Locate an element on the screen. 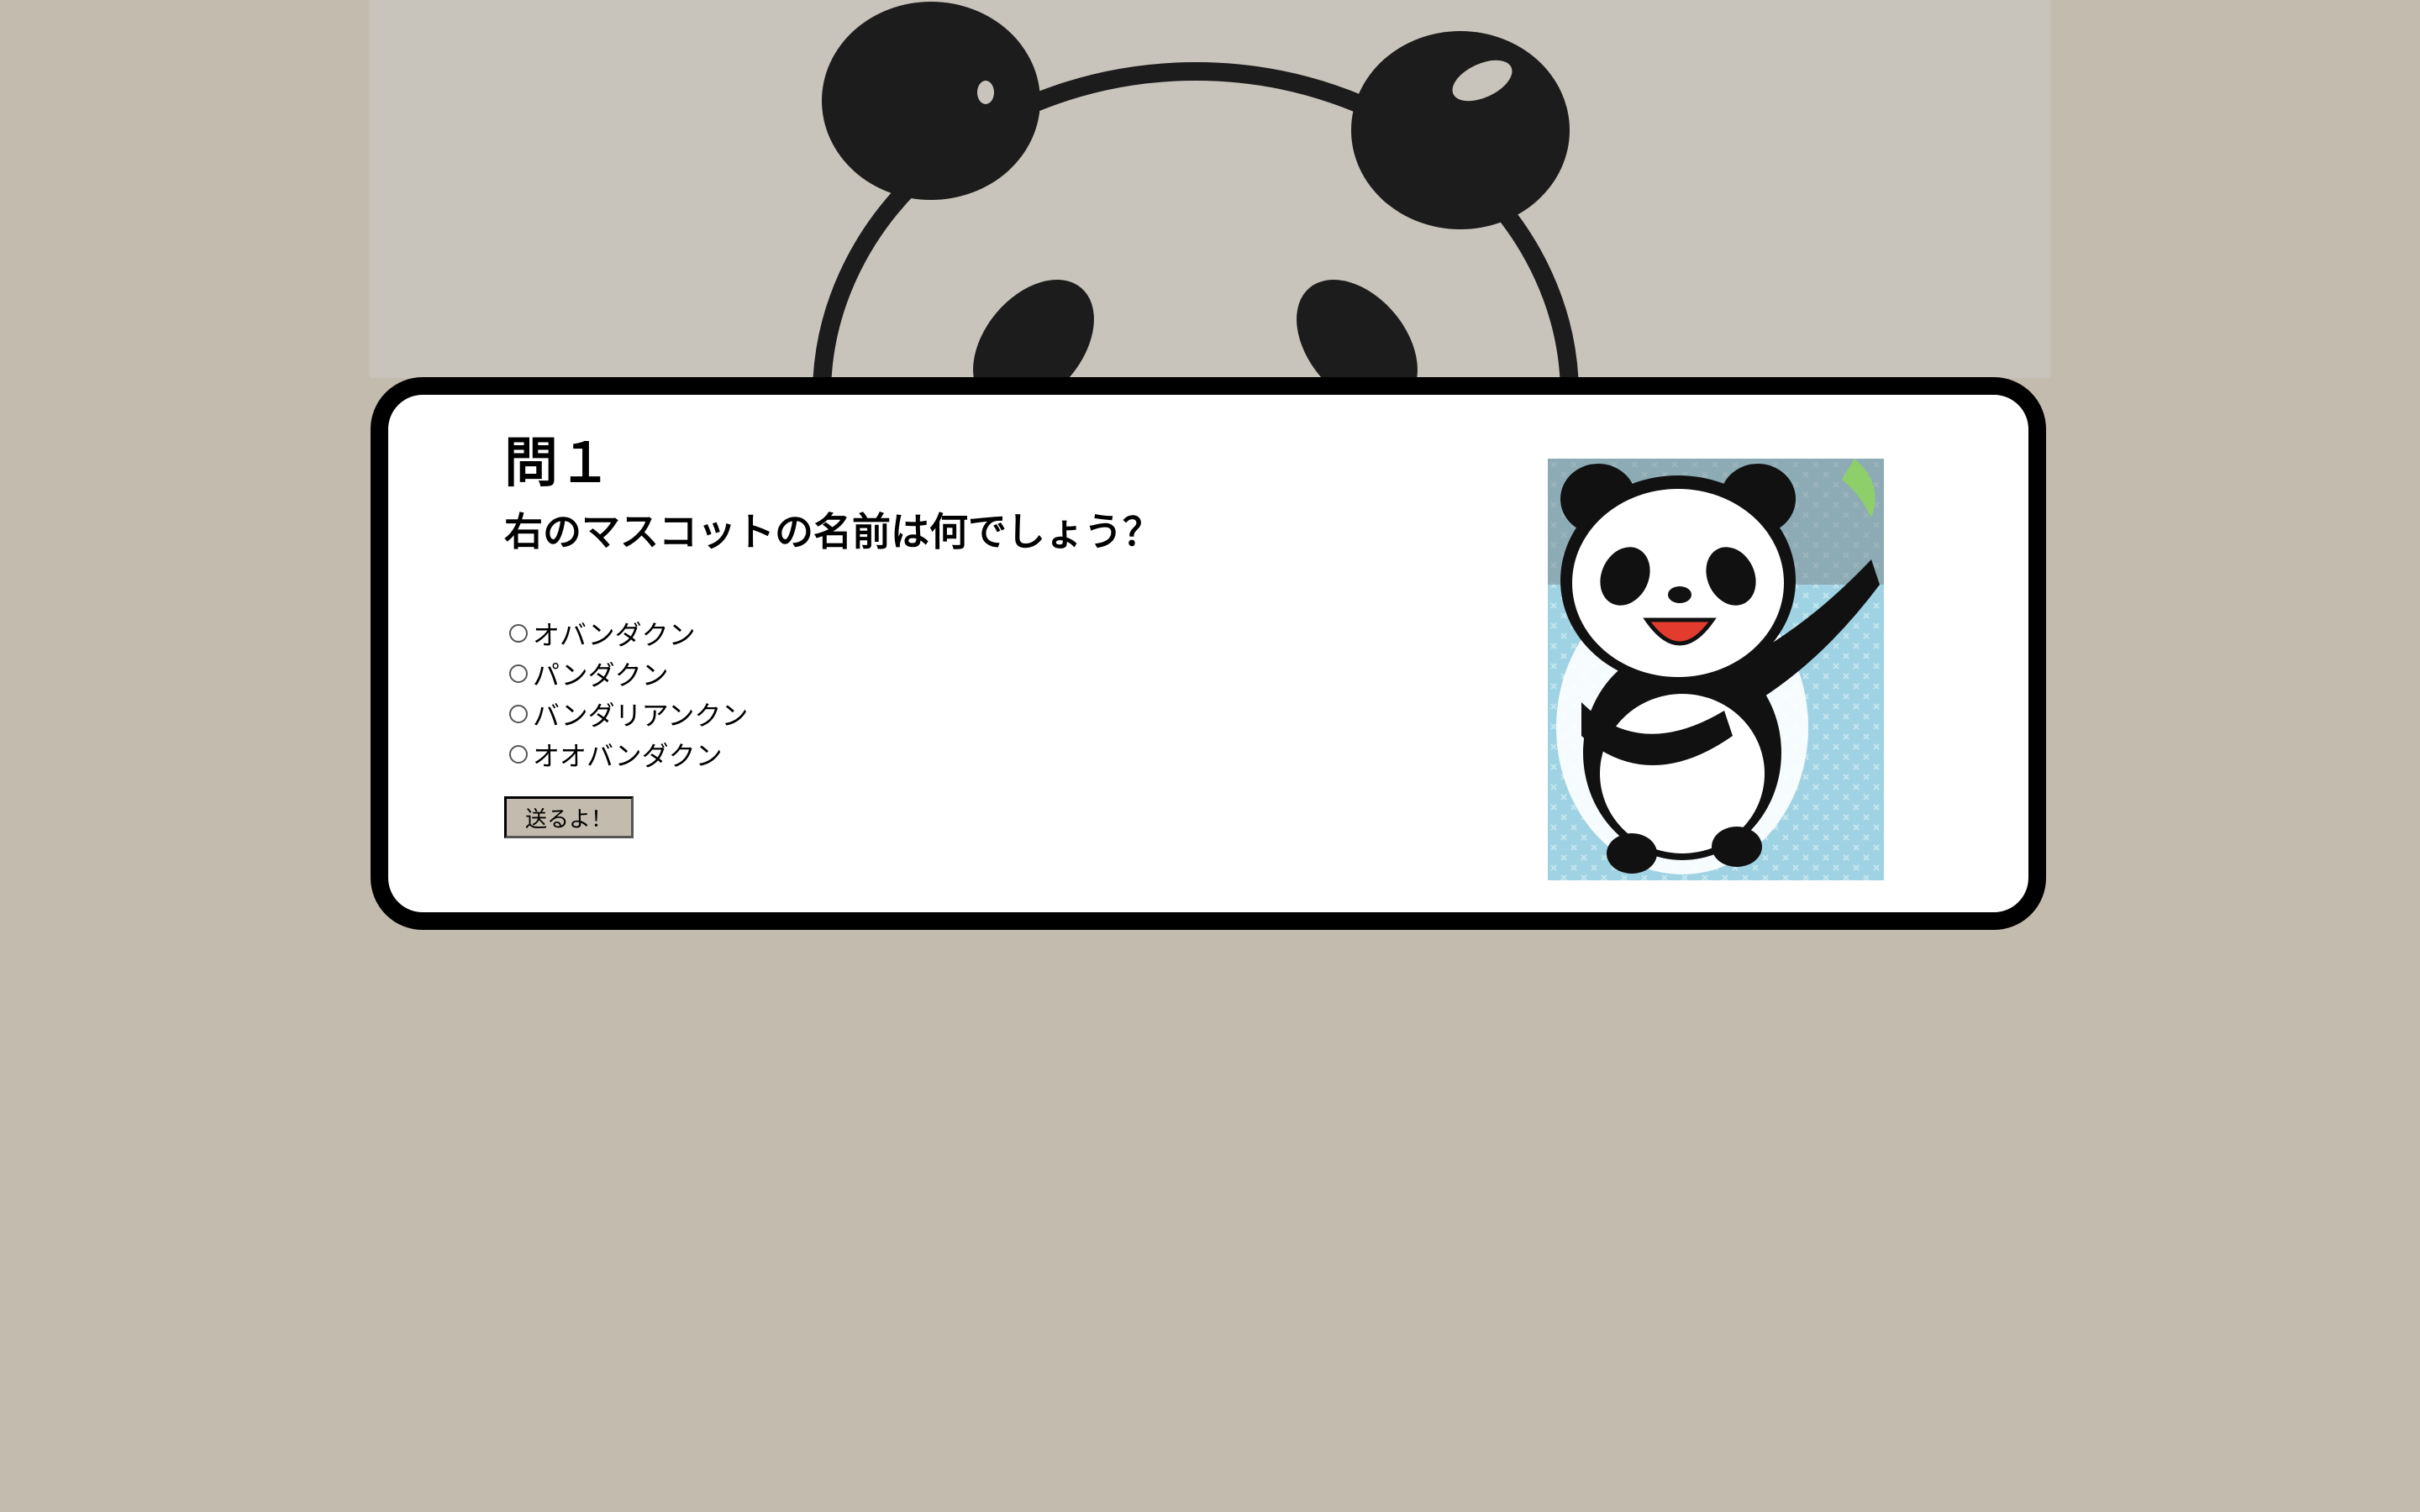  submit-button: 送るよ！ is located at coordinates (569, 817).